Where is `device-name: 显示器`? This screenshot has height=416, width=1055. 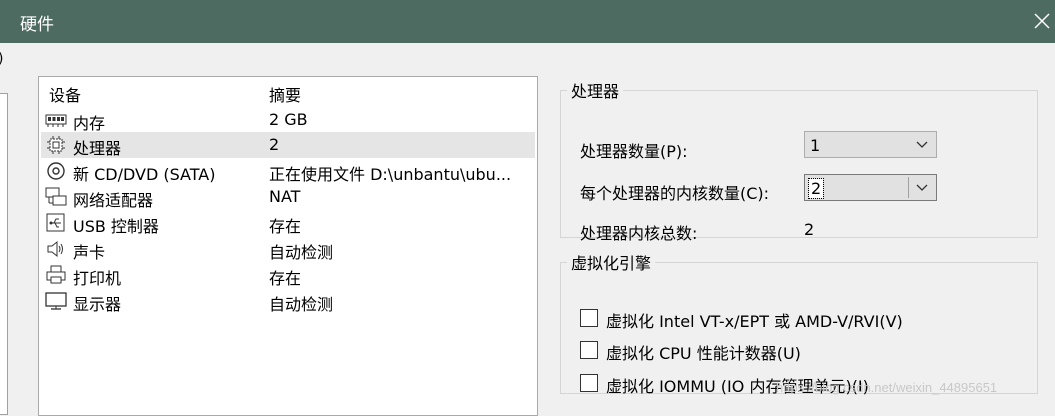 device-name: 显示器 is located at coordinates (97, 304).